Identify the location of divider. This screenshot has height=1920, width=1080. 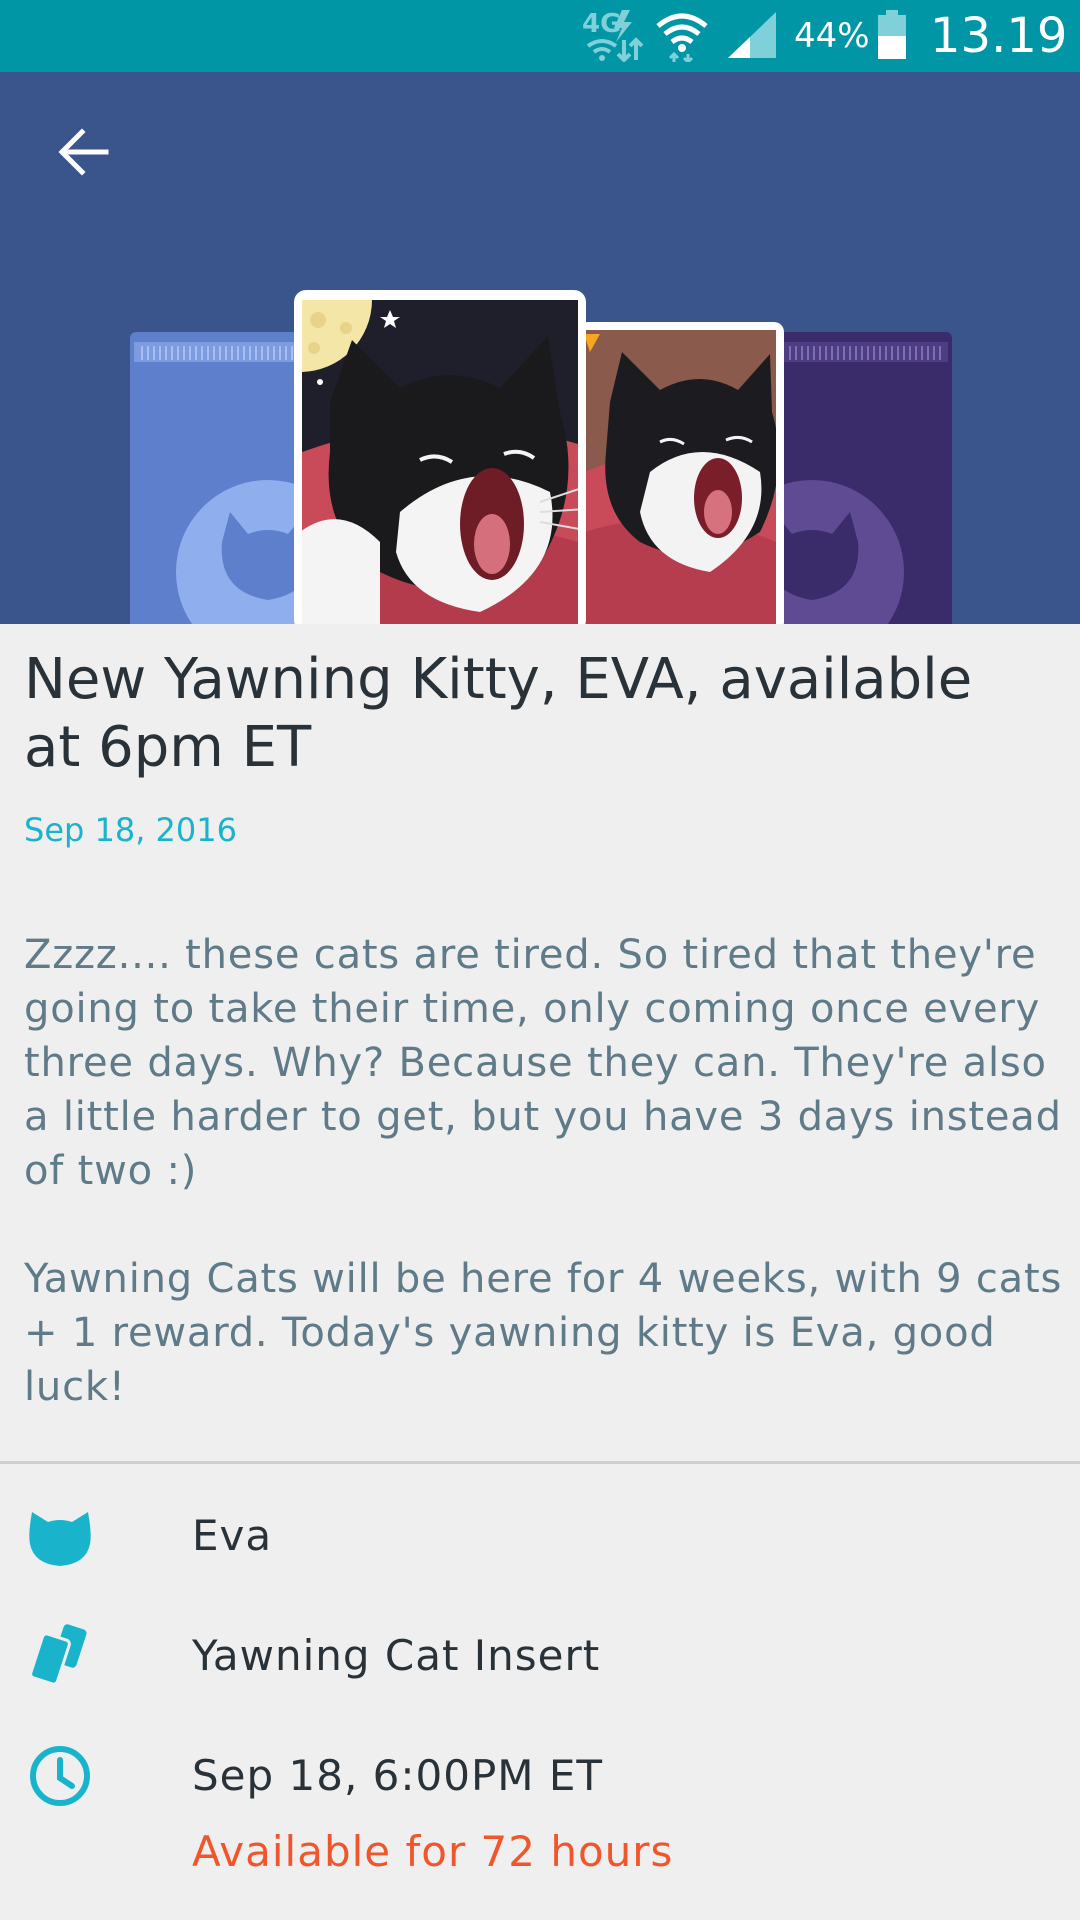
(540, 1462).